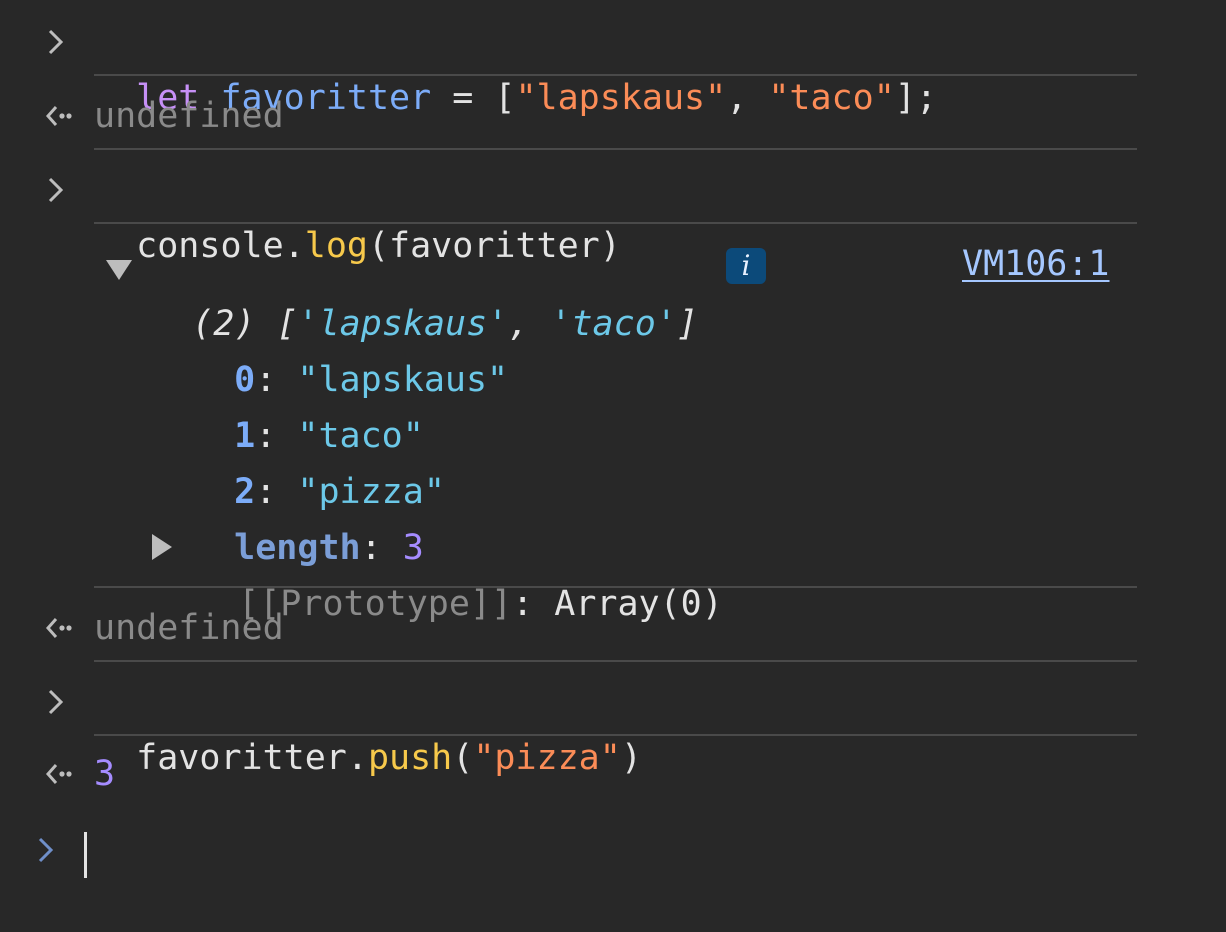 The height and width of the screenshot is (932, 1226). I want to click on console-prompt-input, so click(85, 855).